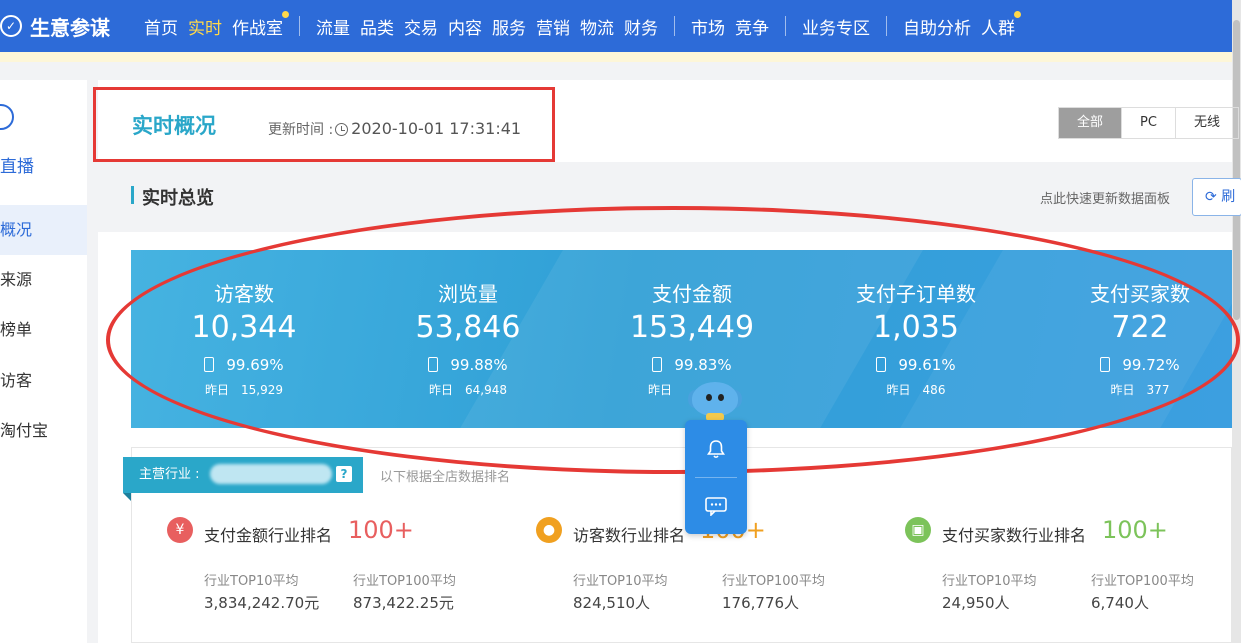 Image resolution: width=1241 pixels, height=643 pixels. Describe the element at coordinates (1001, 24) in the screenshot. I see `nav-item-crowd: 人群` at that location.